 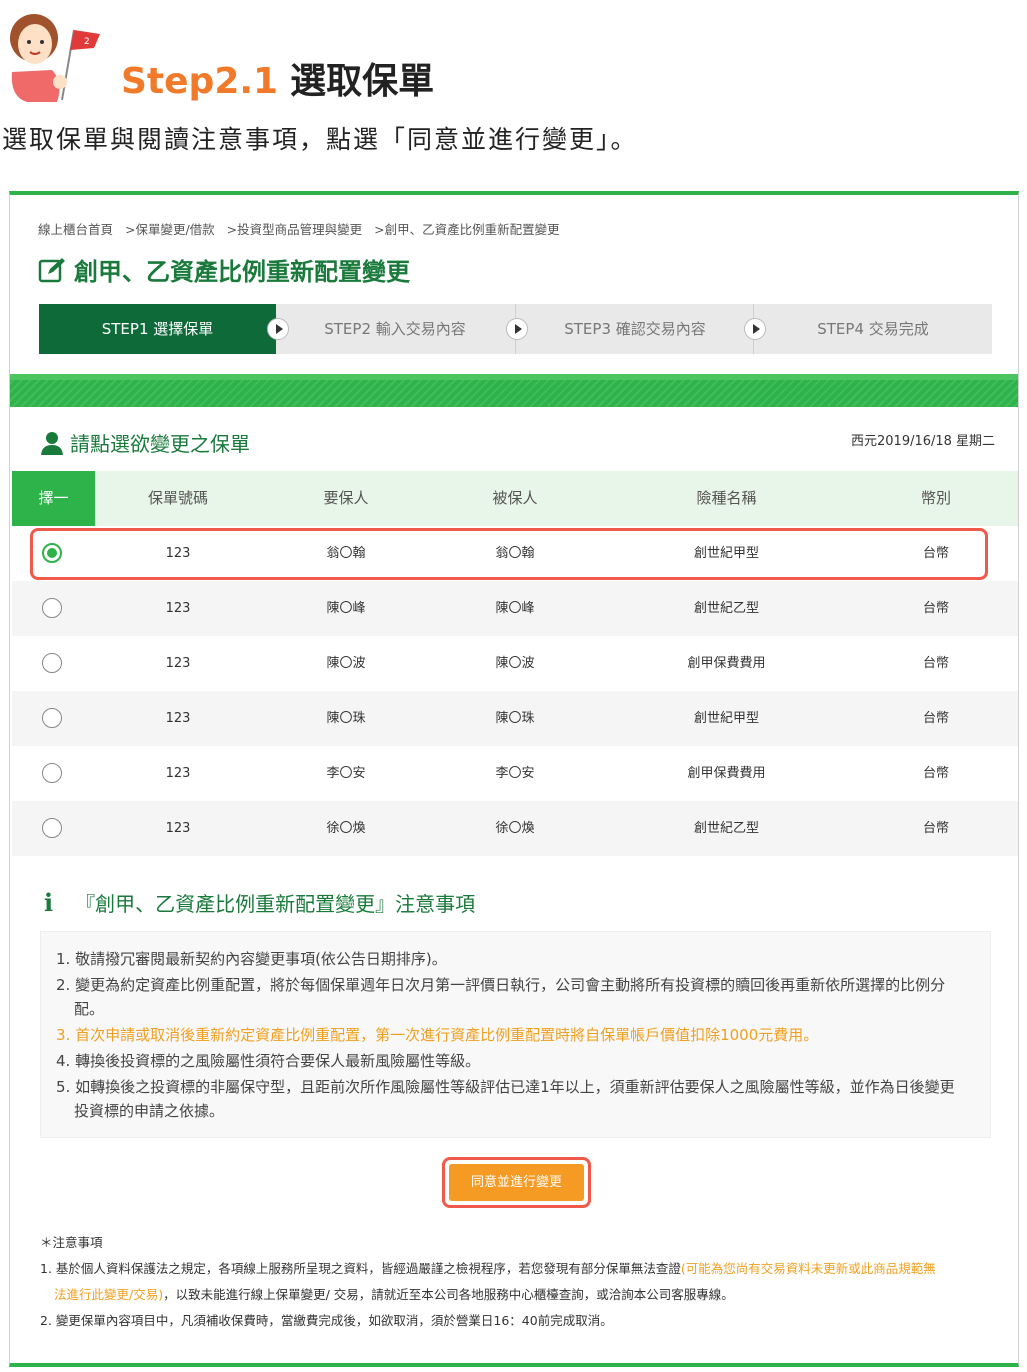 I want to click on notes-title: i 『創甲、乙資產比例重新配置變更』注意事項, so click(x=259, y=902).